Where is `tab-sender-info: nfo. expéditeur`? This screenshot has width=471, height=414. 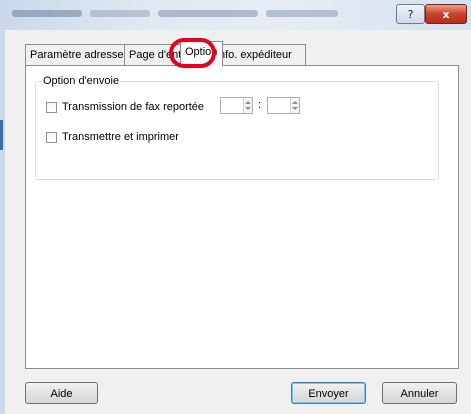 tab-sender-info: nfo. expéditeur is located at coordinates (260, 54).